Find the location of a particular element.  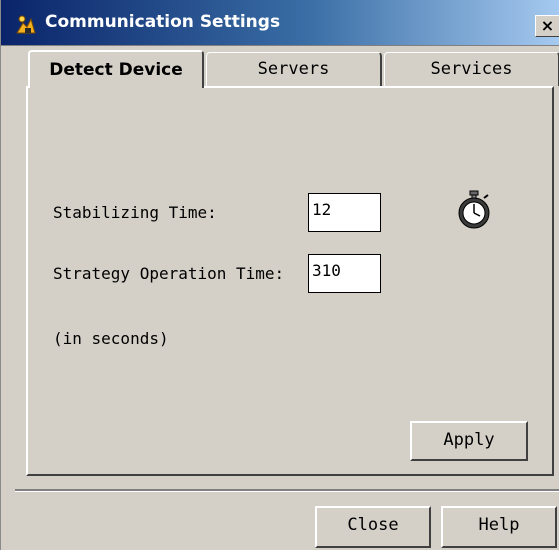

help-button: Help is located at coordinates (499, 527).